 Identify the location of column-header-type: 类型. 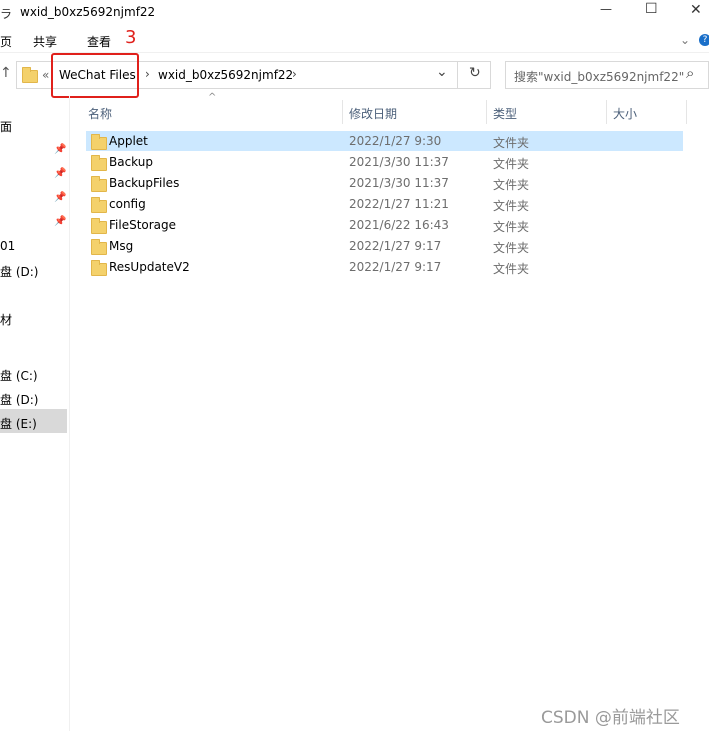
(505, 113).